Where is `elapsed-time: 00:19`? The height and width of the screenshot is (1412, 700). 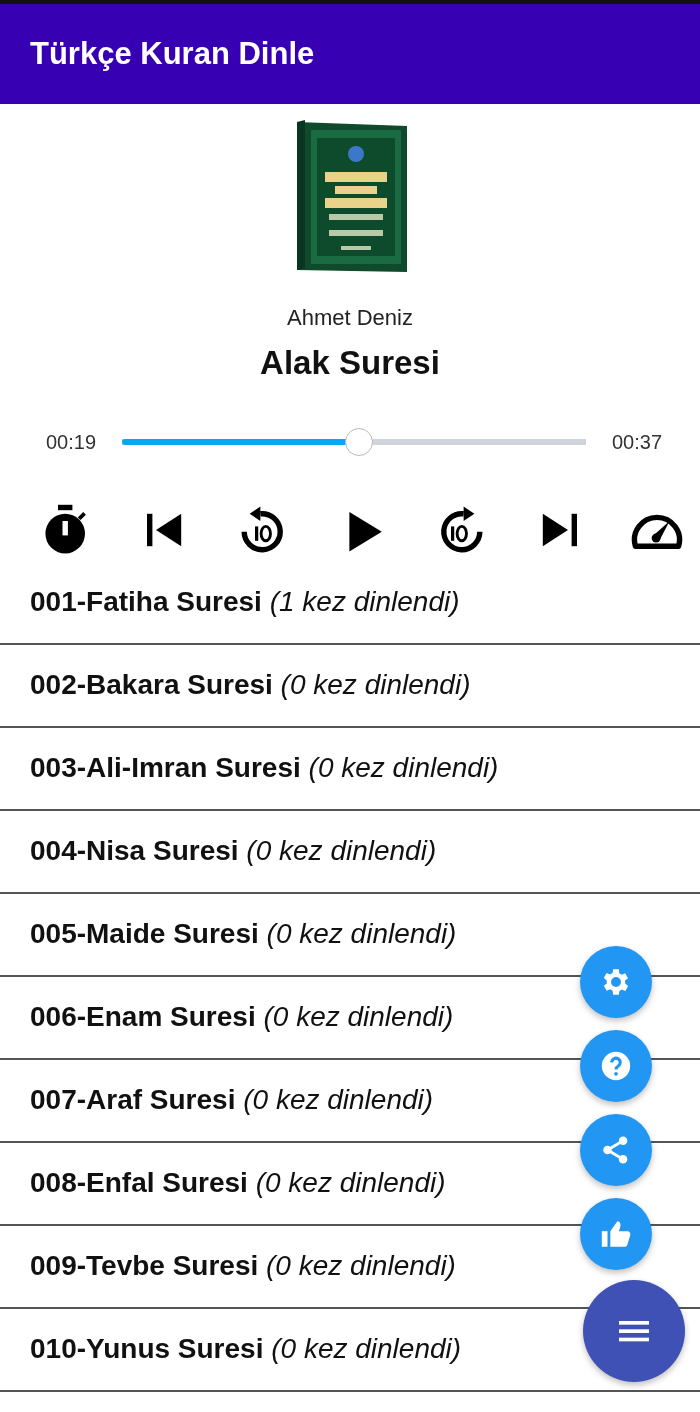 elapsed-time: 00:19 is located at coordinates (71, 442).